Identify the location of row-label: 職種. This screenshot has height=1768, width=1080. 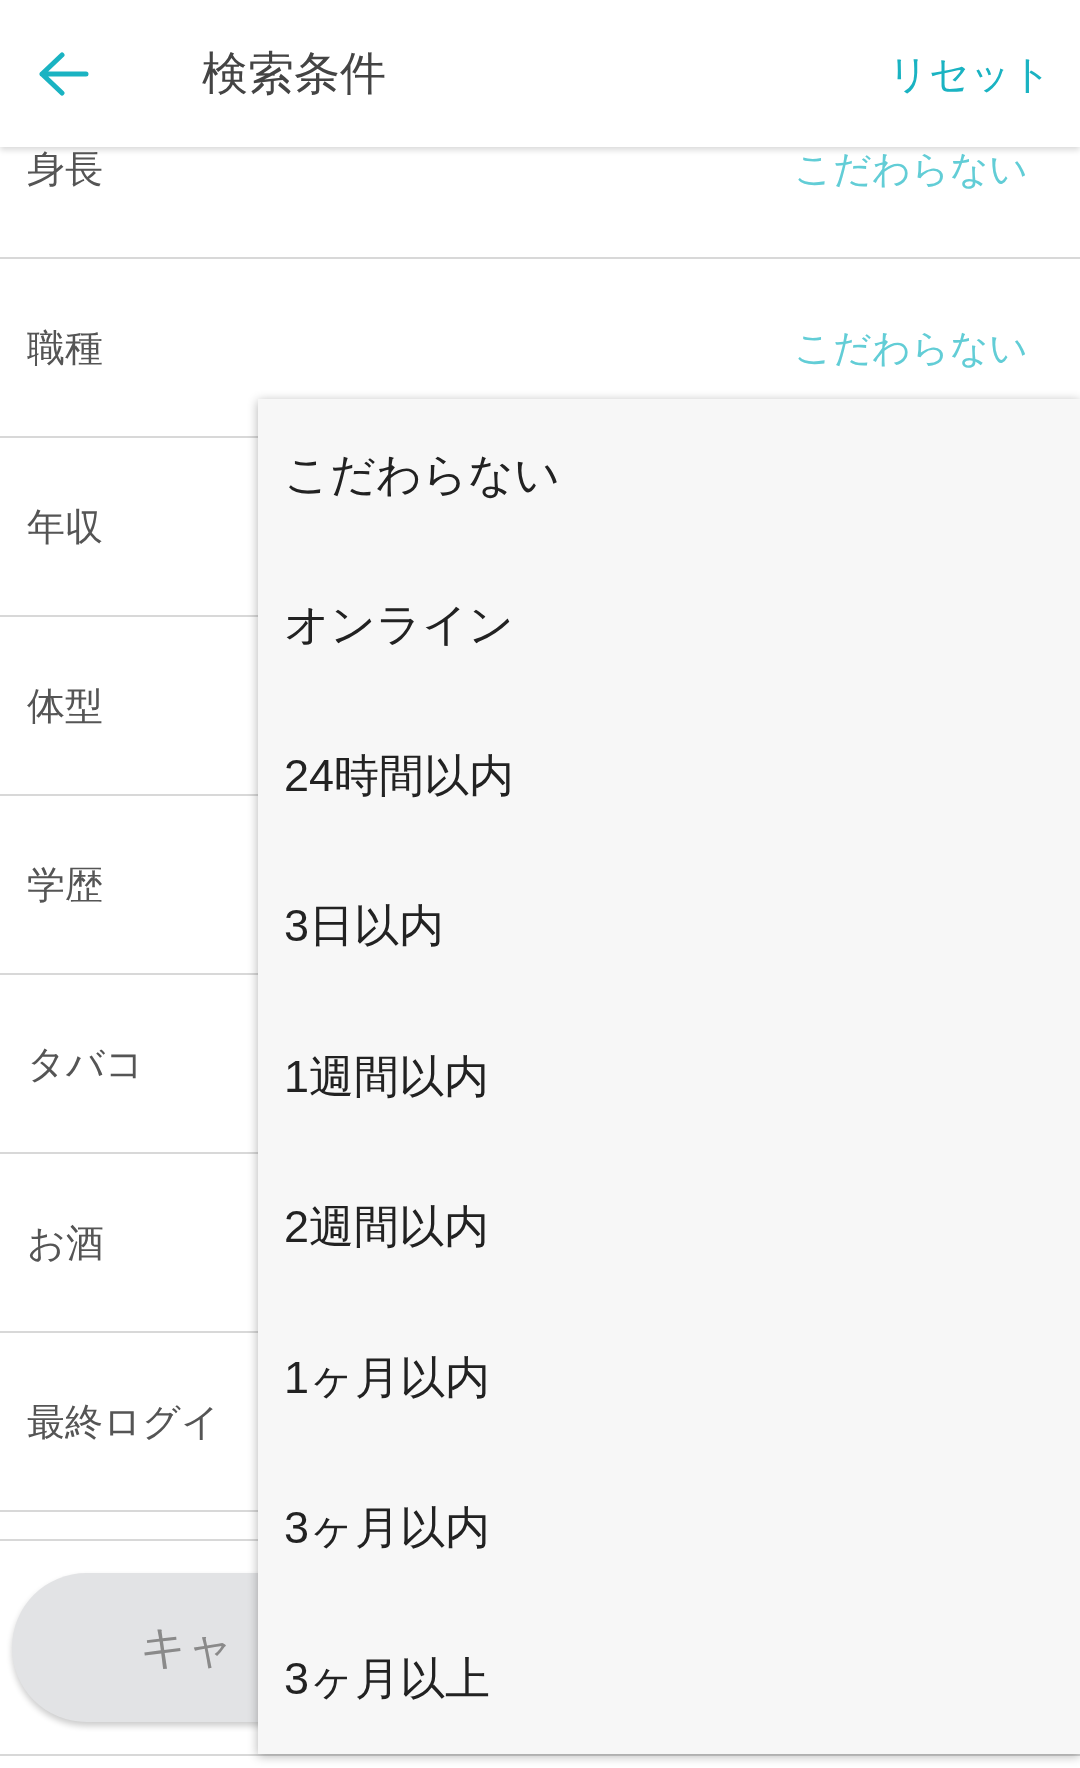
(65, 347).